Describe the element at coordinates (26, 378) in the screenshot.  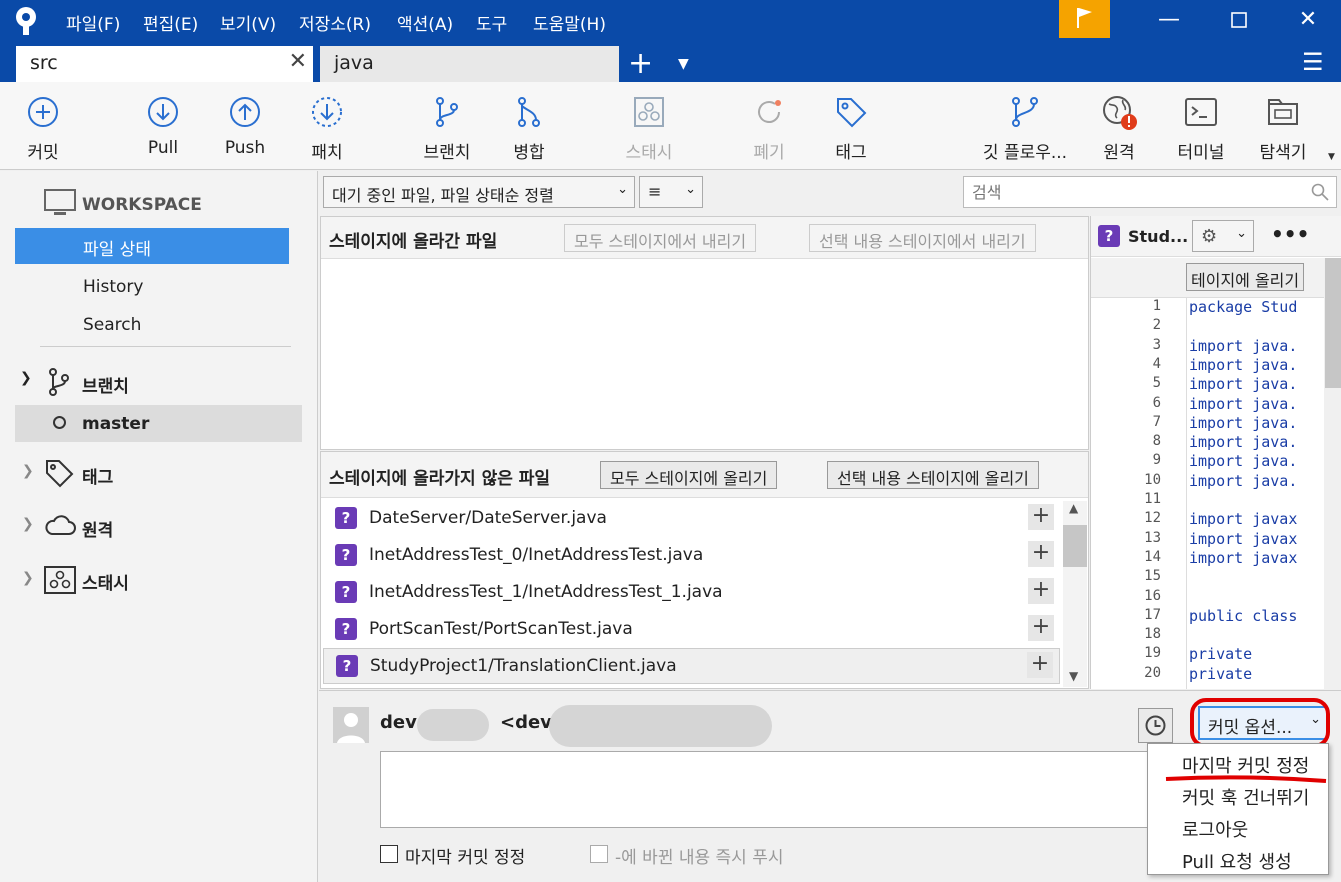
I see `chevron-down-icon: ❯` at that location.